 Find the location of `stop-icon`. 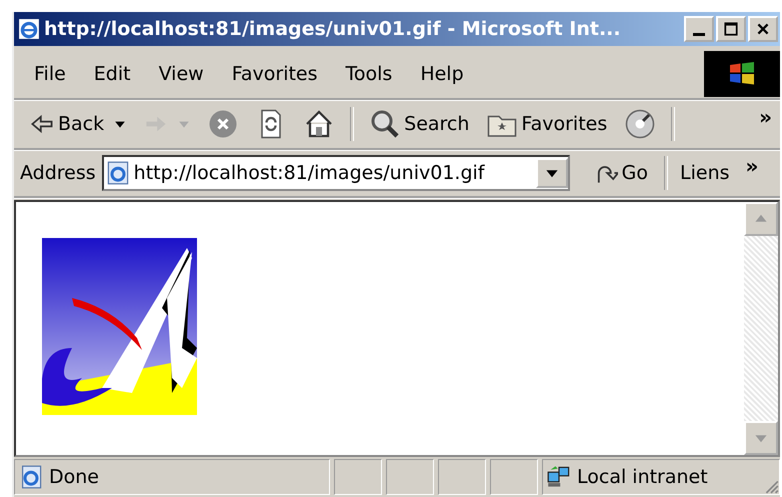

stop-icon is located at coordinates (223, 124).